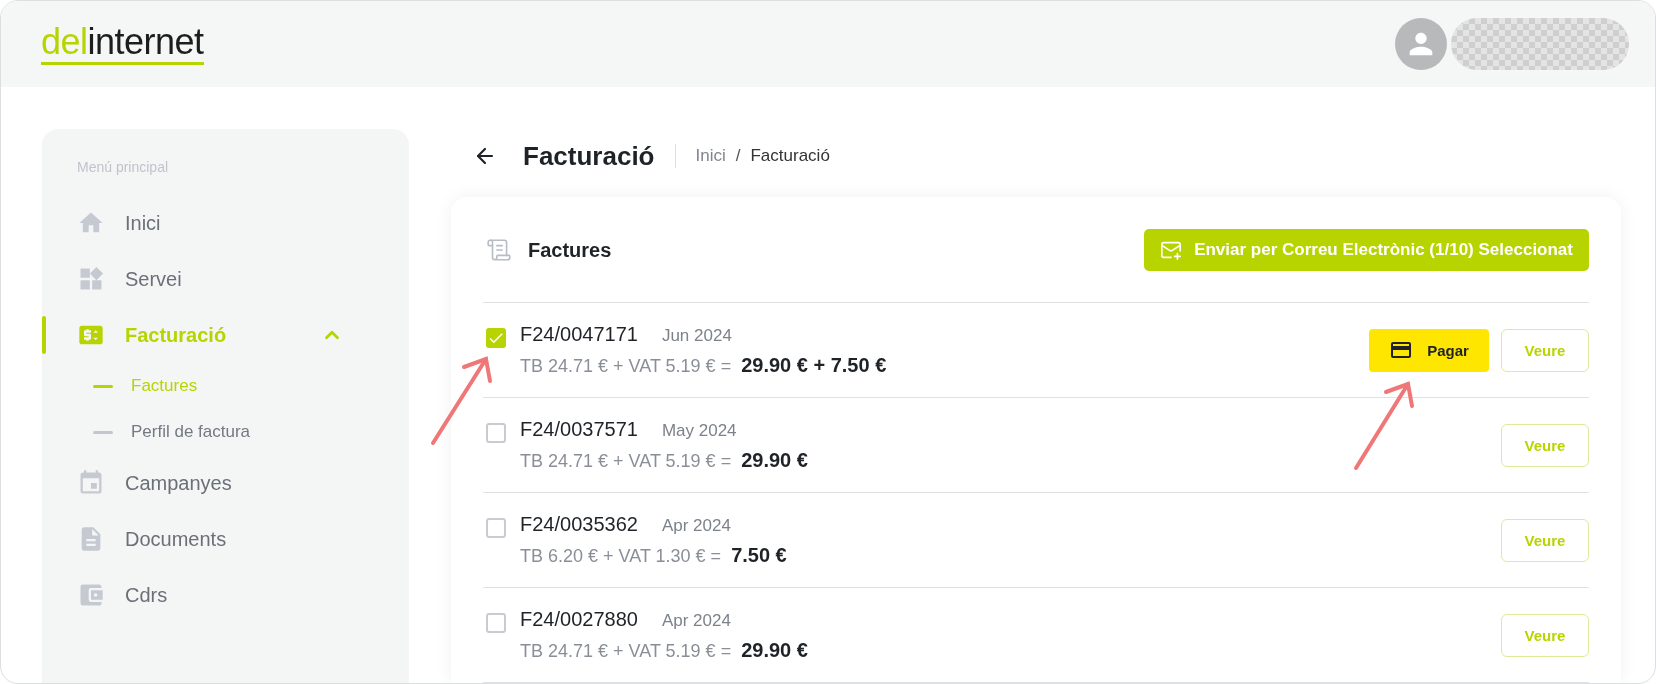 This screenshot has height=684, width=1656. I want to click on logo: delinternet, so click(122, 44).